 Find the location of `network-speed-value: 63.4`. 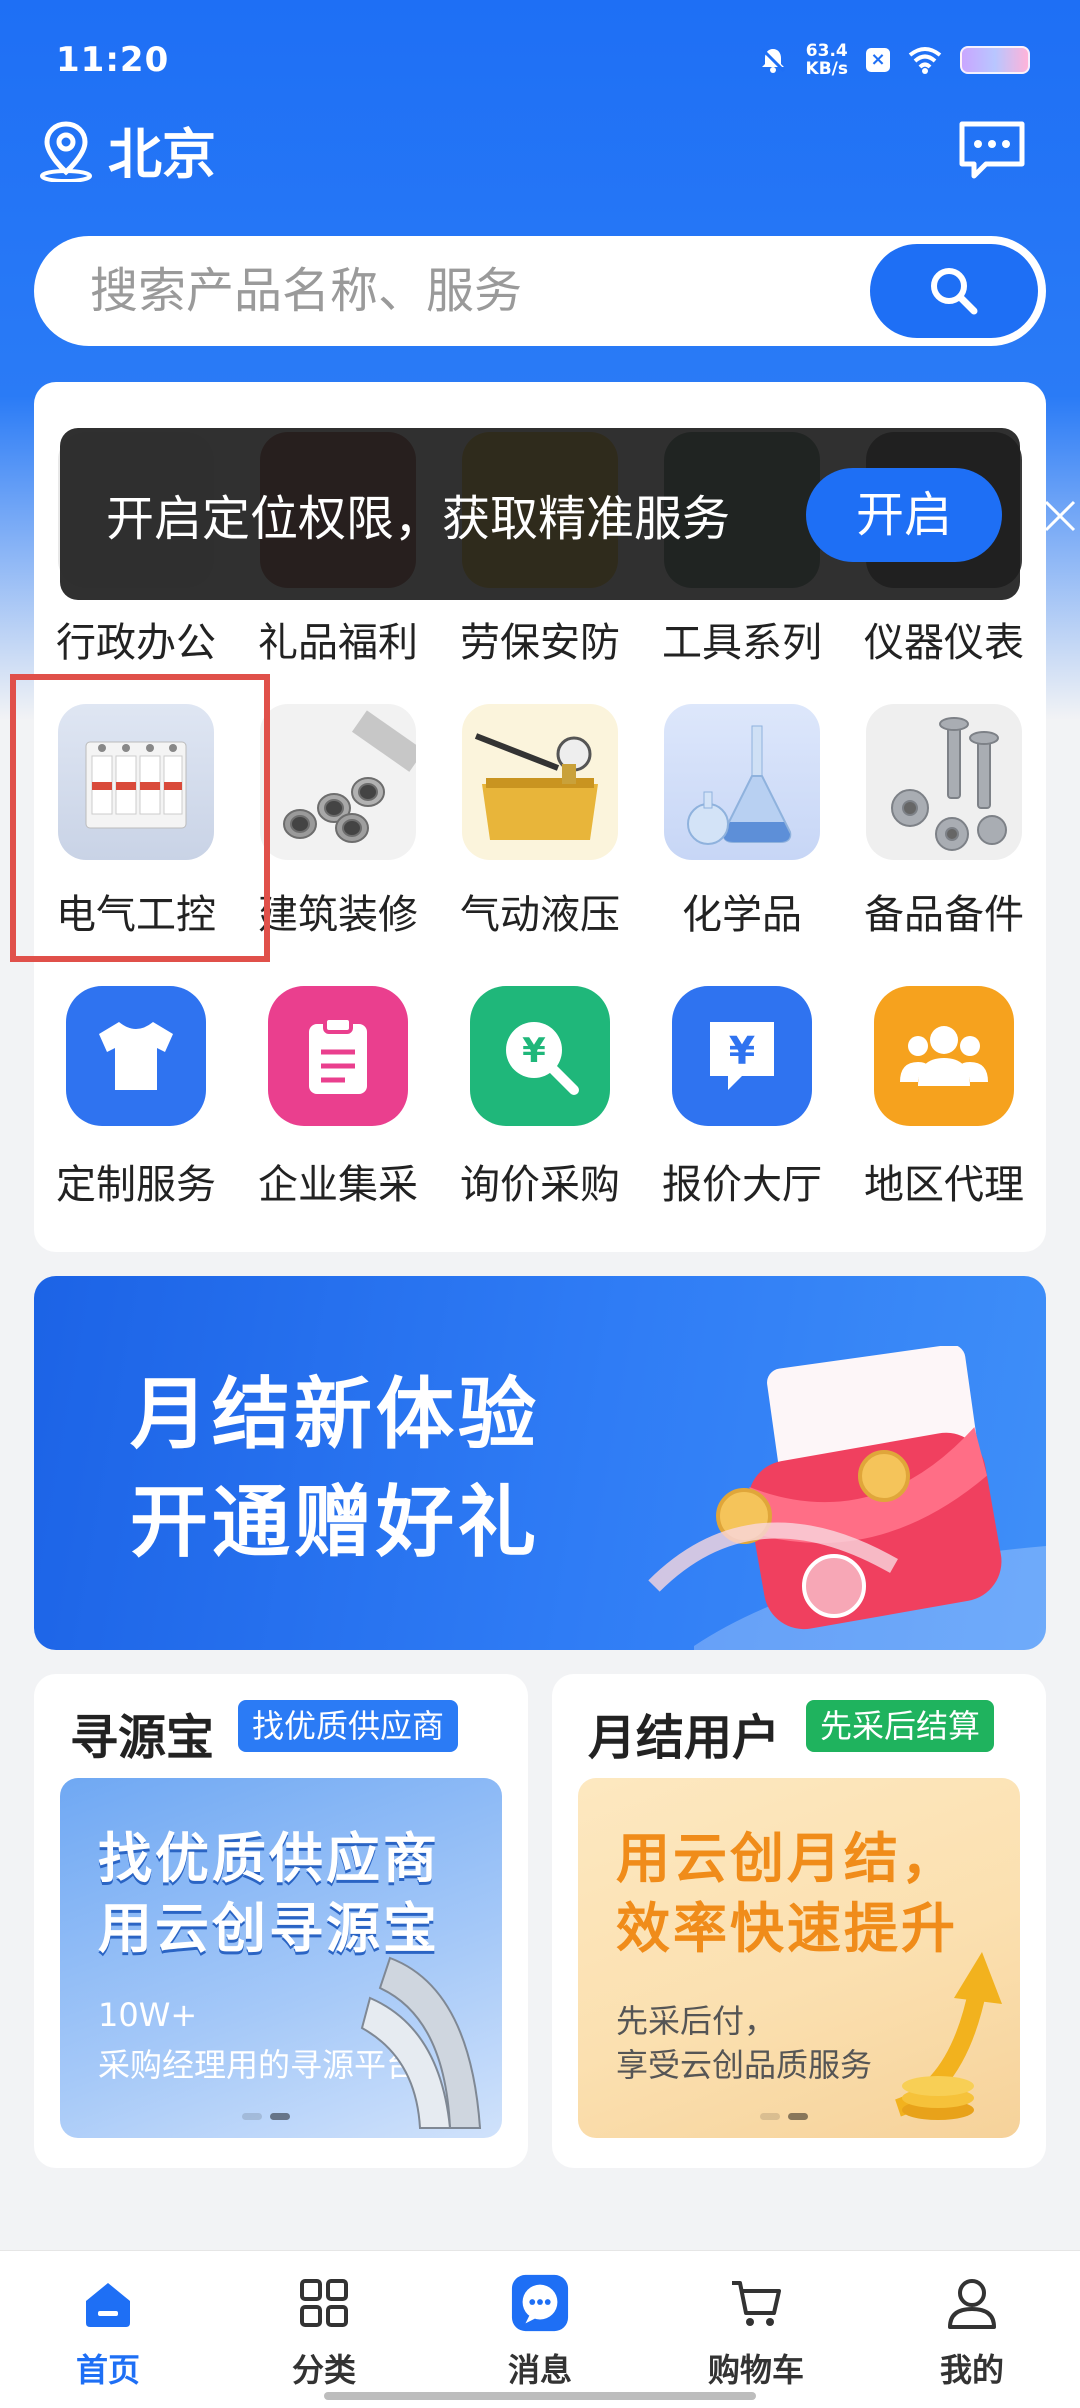

network-speed-value: 63.4 is located at coordinates (826, 51).